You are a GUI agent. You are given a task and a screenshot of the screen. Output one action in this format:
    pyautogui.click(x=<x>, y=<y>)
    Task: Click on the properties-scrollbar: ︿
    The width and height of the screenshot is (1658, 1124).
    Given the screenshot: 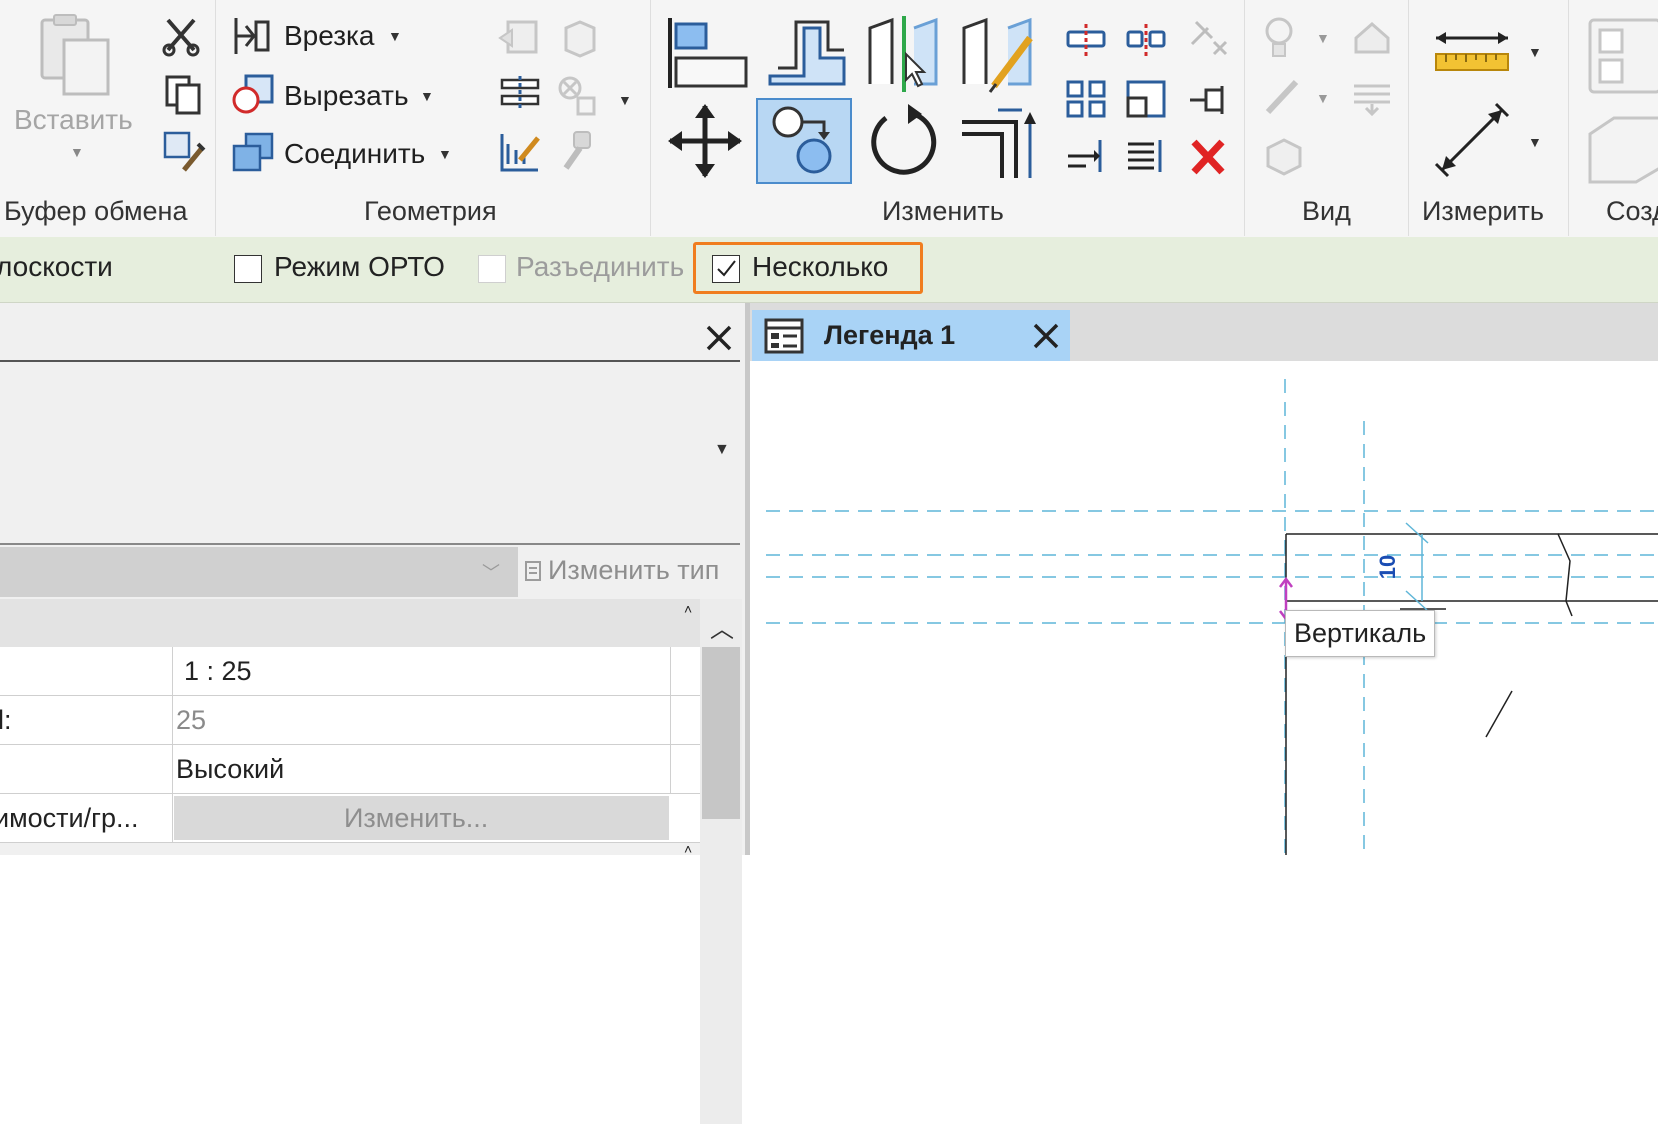 What is the action you would take?
    pyautogui.click(x=721, y=861)
    